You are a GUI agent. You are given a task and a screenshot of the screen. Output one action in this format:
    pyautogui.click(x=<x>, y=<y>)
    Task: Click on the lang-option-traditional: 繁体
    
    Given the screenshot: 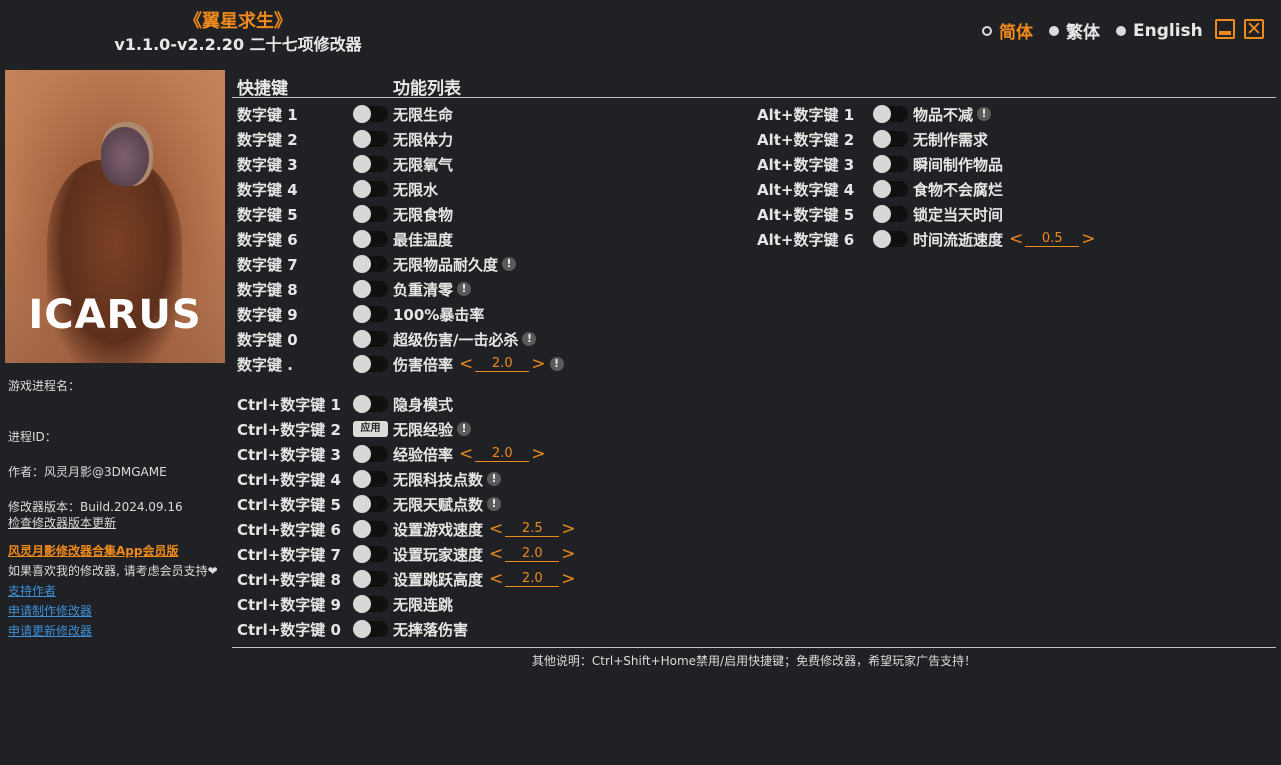 What is the action you would take?
    pyautogui.click(x=1074, y=30)
    